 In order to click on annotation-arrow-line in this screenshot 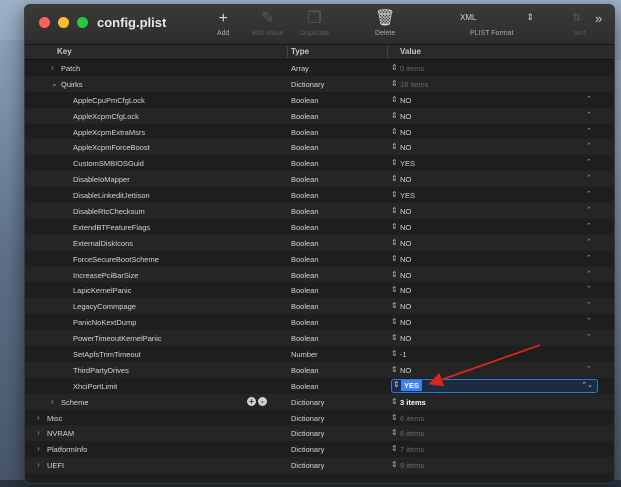, I will do `click(484, 365)`.